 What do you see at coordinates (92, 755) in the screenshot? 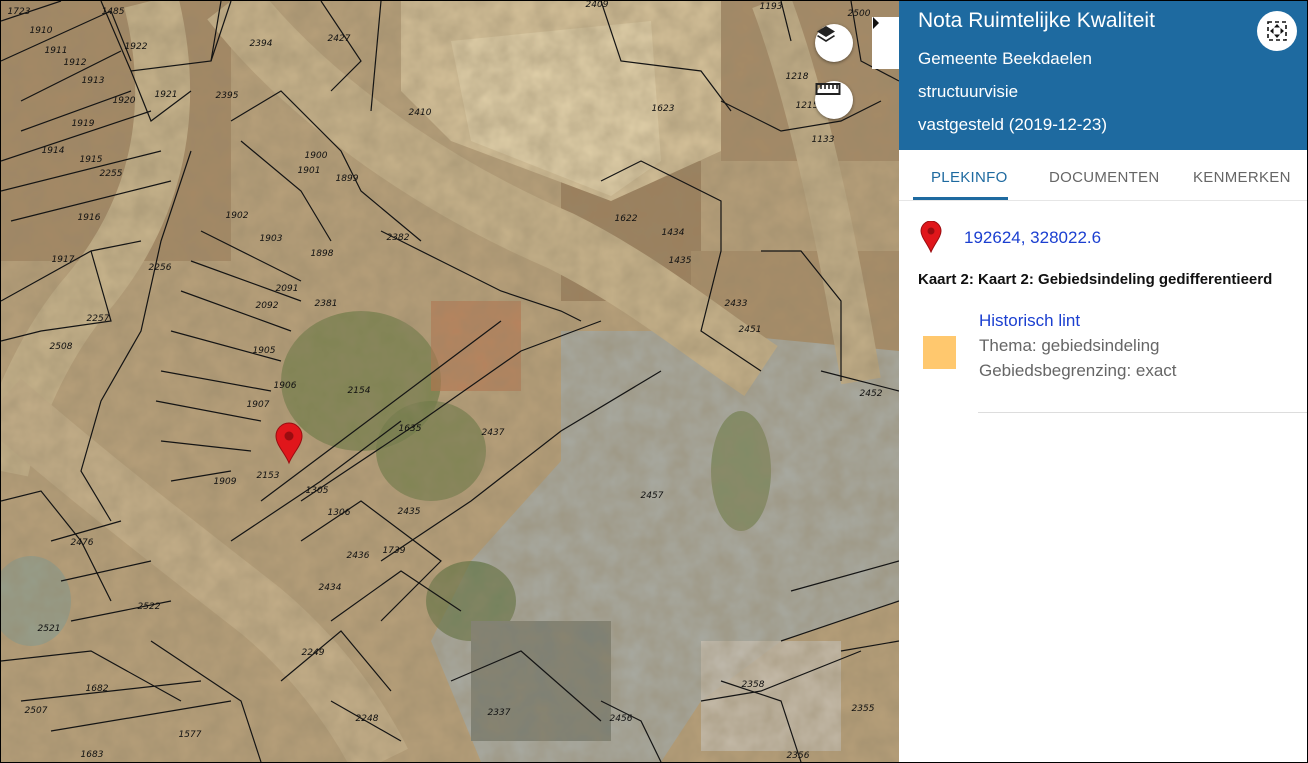
I see `parcel-label-1683: 1683` at bounding box center [92, 755].